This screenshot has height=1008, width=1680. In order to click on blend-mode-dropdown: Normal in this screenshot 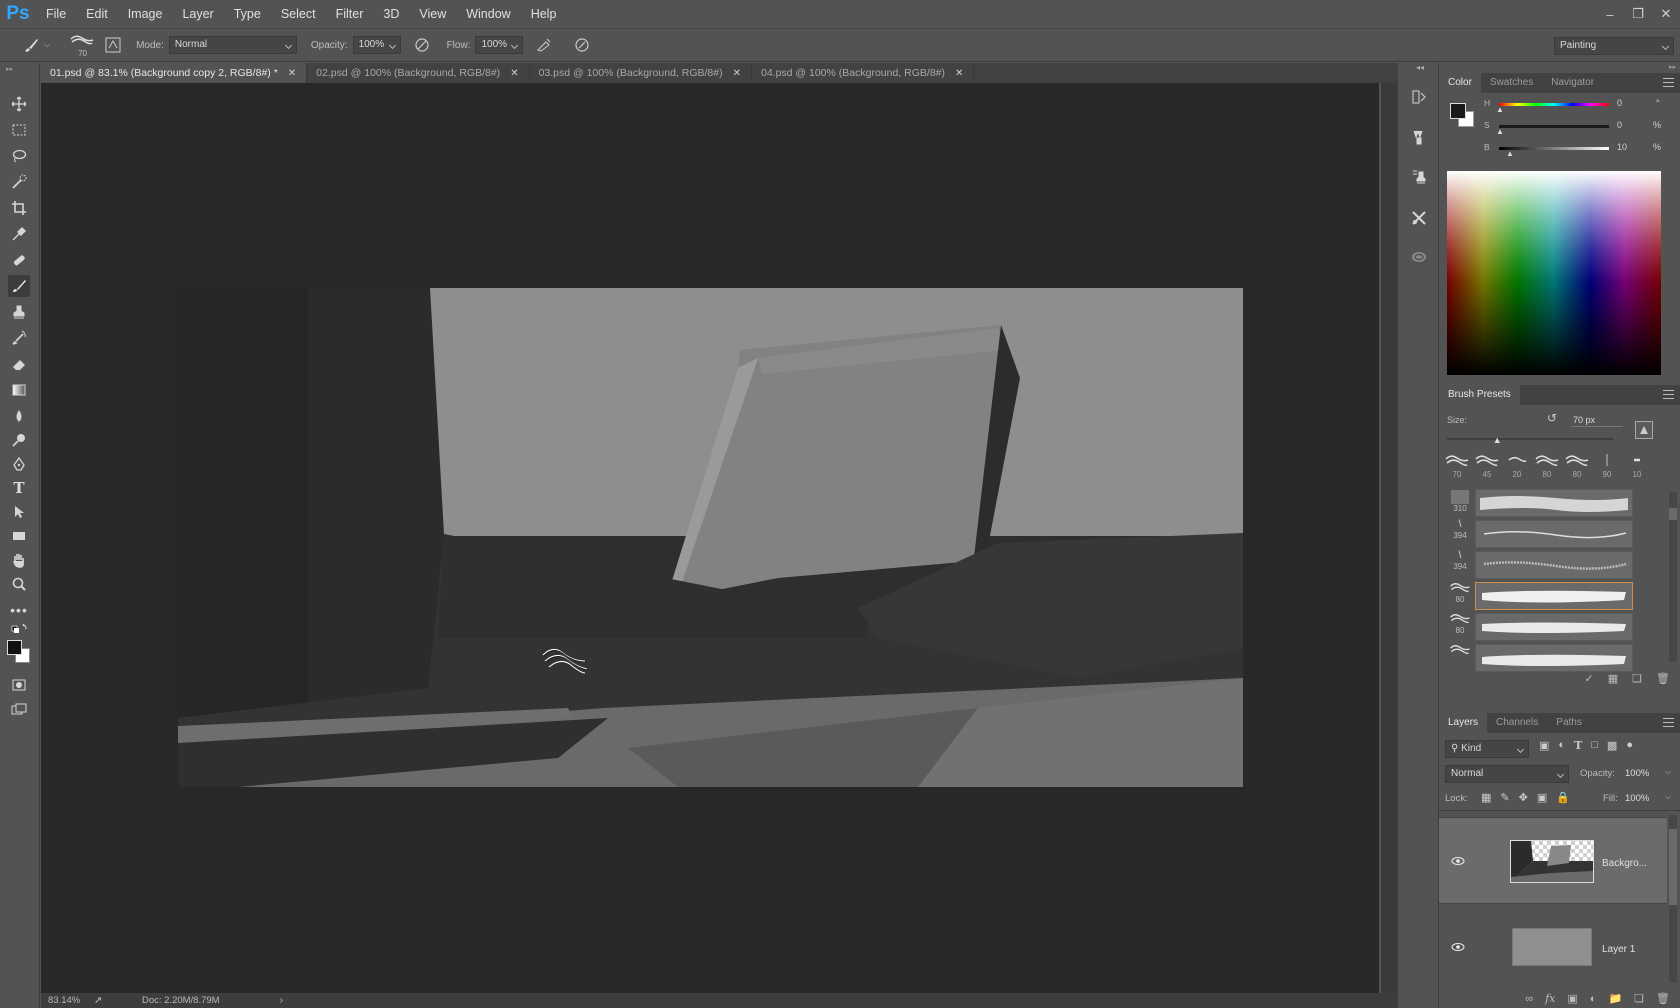, I will do `click(1507, 774)`.